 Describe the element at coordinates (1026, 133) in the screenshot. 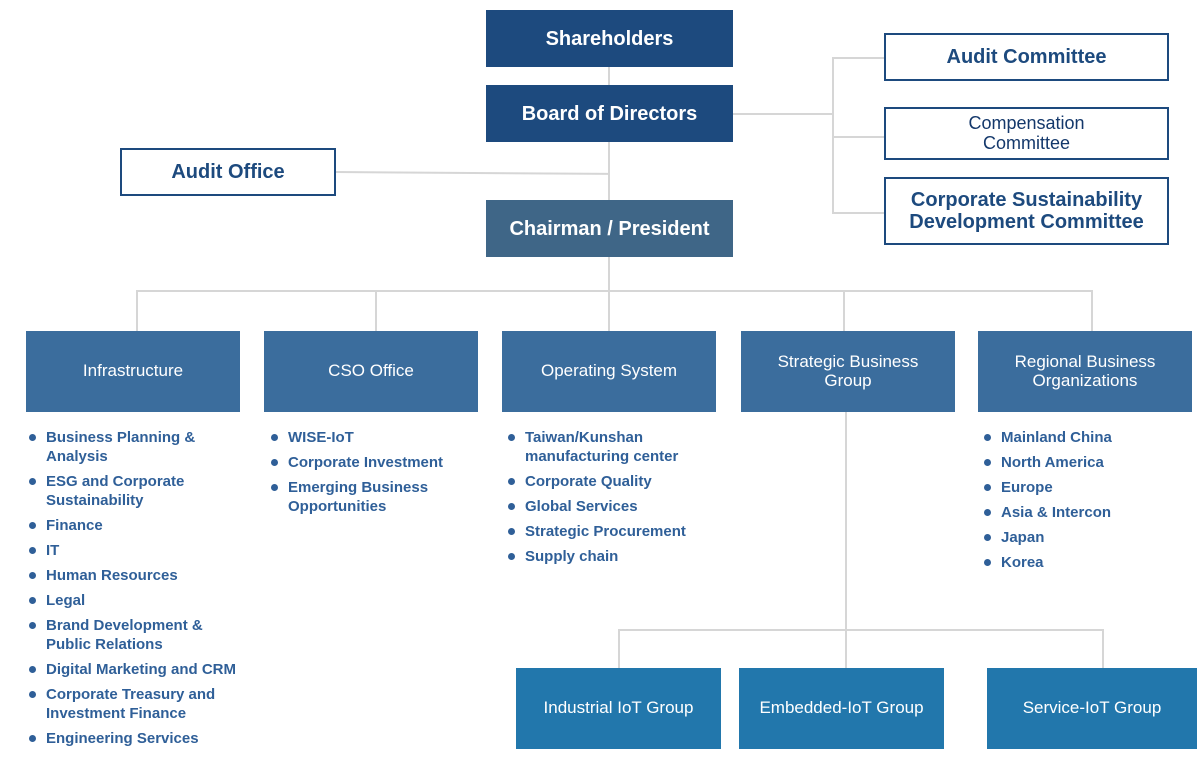

I see `compensation-committee-box: Compensation Committee` at that location.